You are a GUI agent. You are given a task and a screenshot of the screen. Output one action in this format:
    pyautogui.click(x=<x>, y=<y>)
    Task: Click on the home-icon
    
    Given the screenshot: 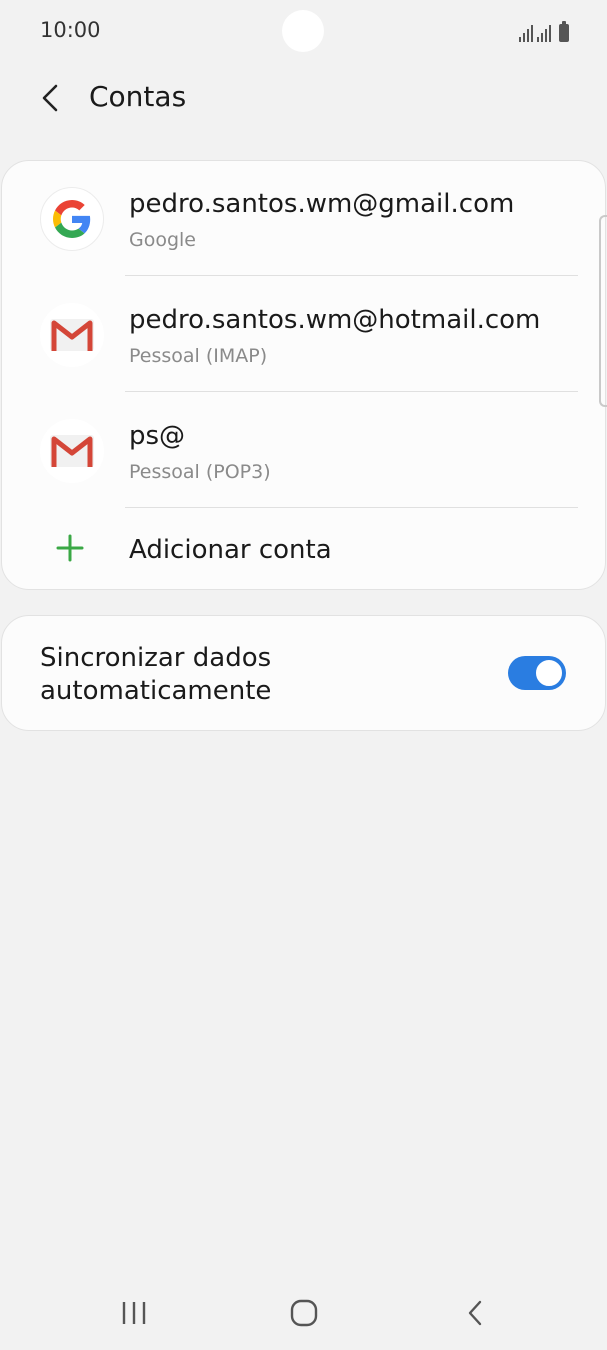 What is the action you would take?
    pyautogui.click(x=304, y=1313)
    